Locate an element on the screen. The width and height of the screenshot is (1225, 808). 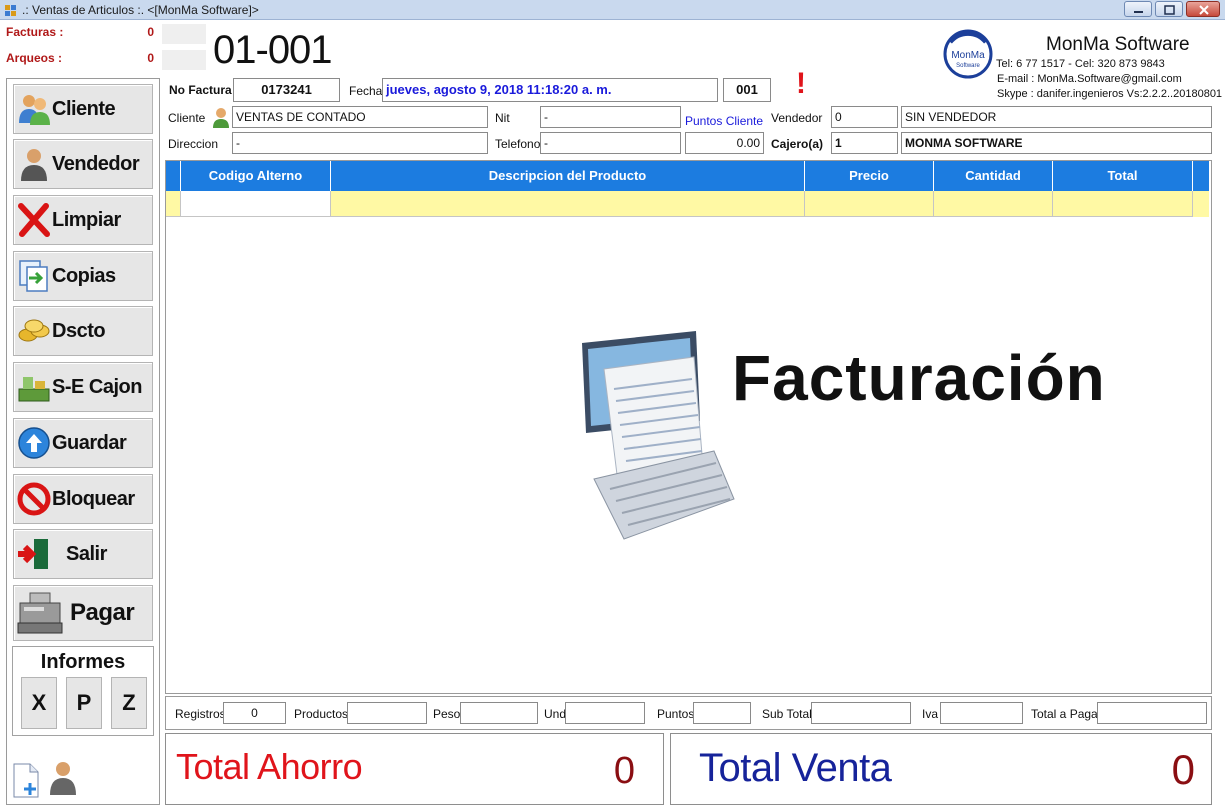
close-window-button is located at coordinates (1203, 9).